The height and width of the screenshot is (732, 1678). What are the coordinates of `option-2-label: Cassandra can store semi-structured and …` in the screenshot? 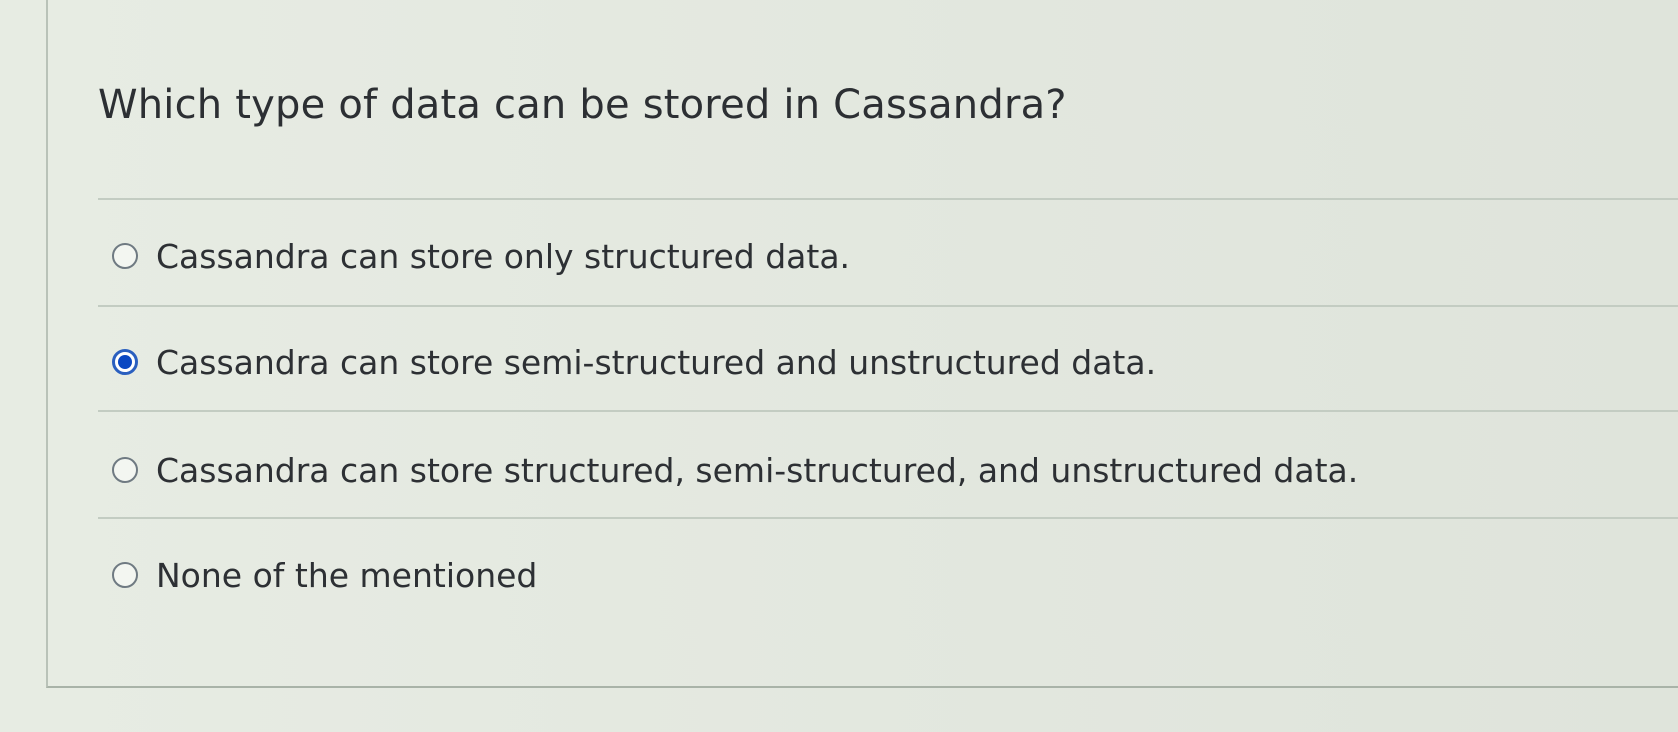 It's located at (656, 362).